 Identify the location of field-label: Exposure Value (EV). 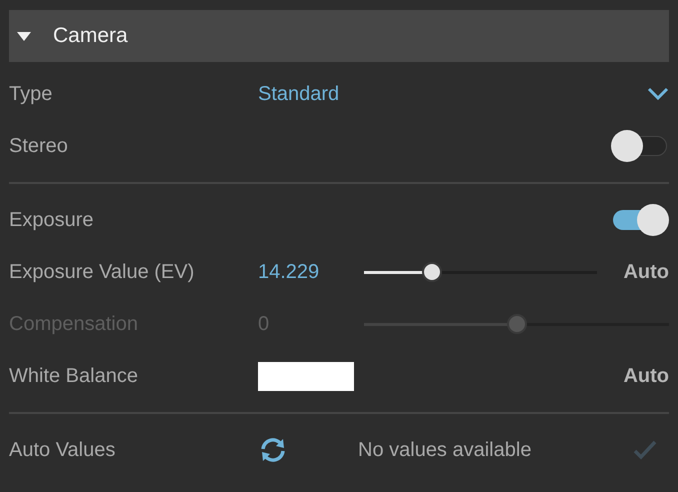
(102, 272).